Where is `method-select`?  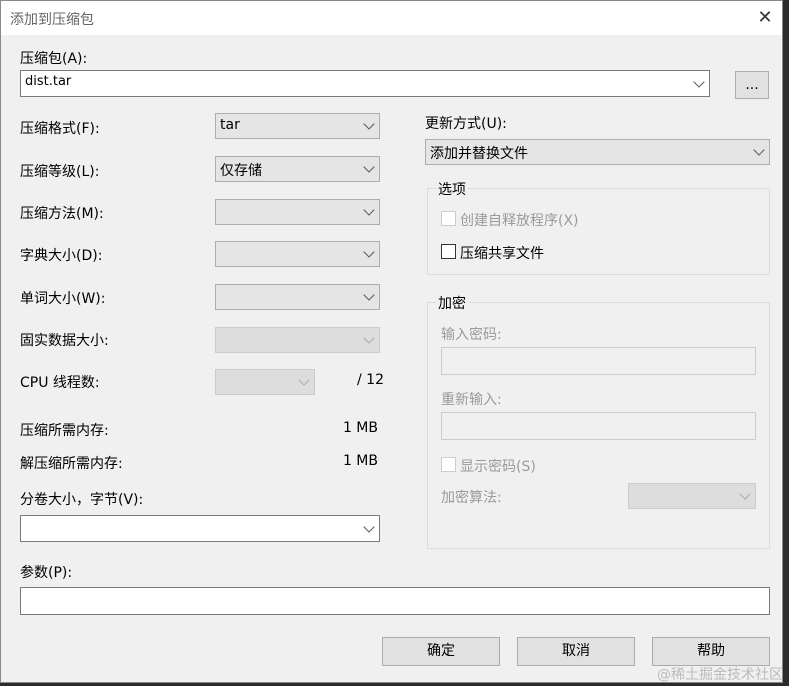 method-select is located at coordinates (297, 212).